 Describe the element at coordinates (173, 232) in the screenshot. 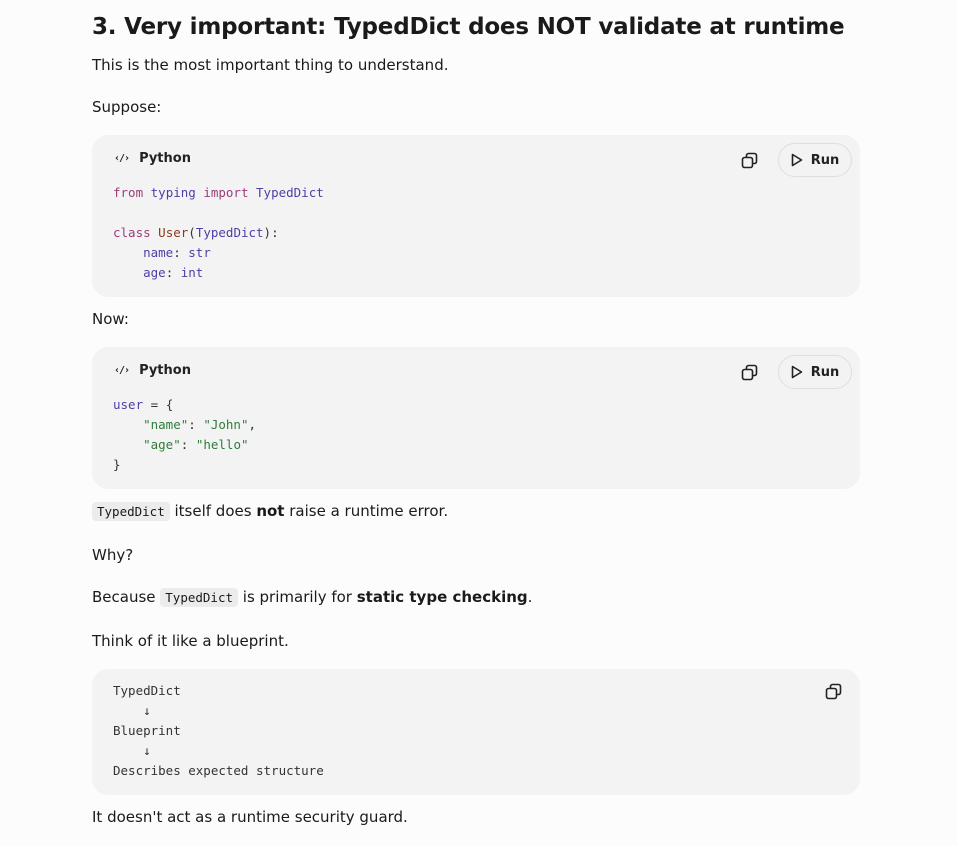

I see `code-token: User` at that location.